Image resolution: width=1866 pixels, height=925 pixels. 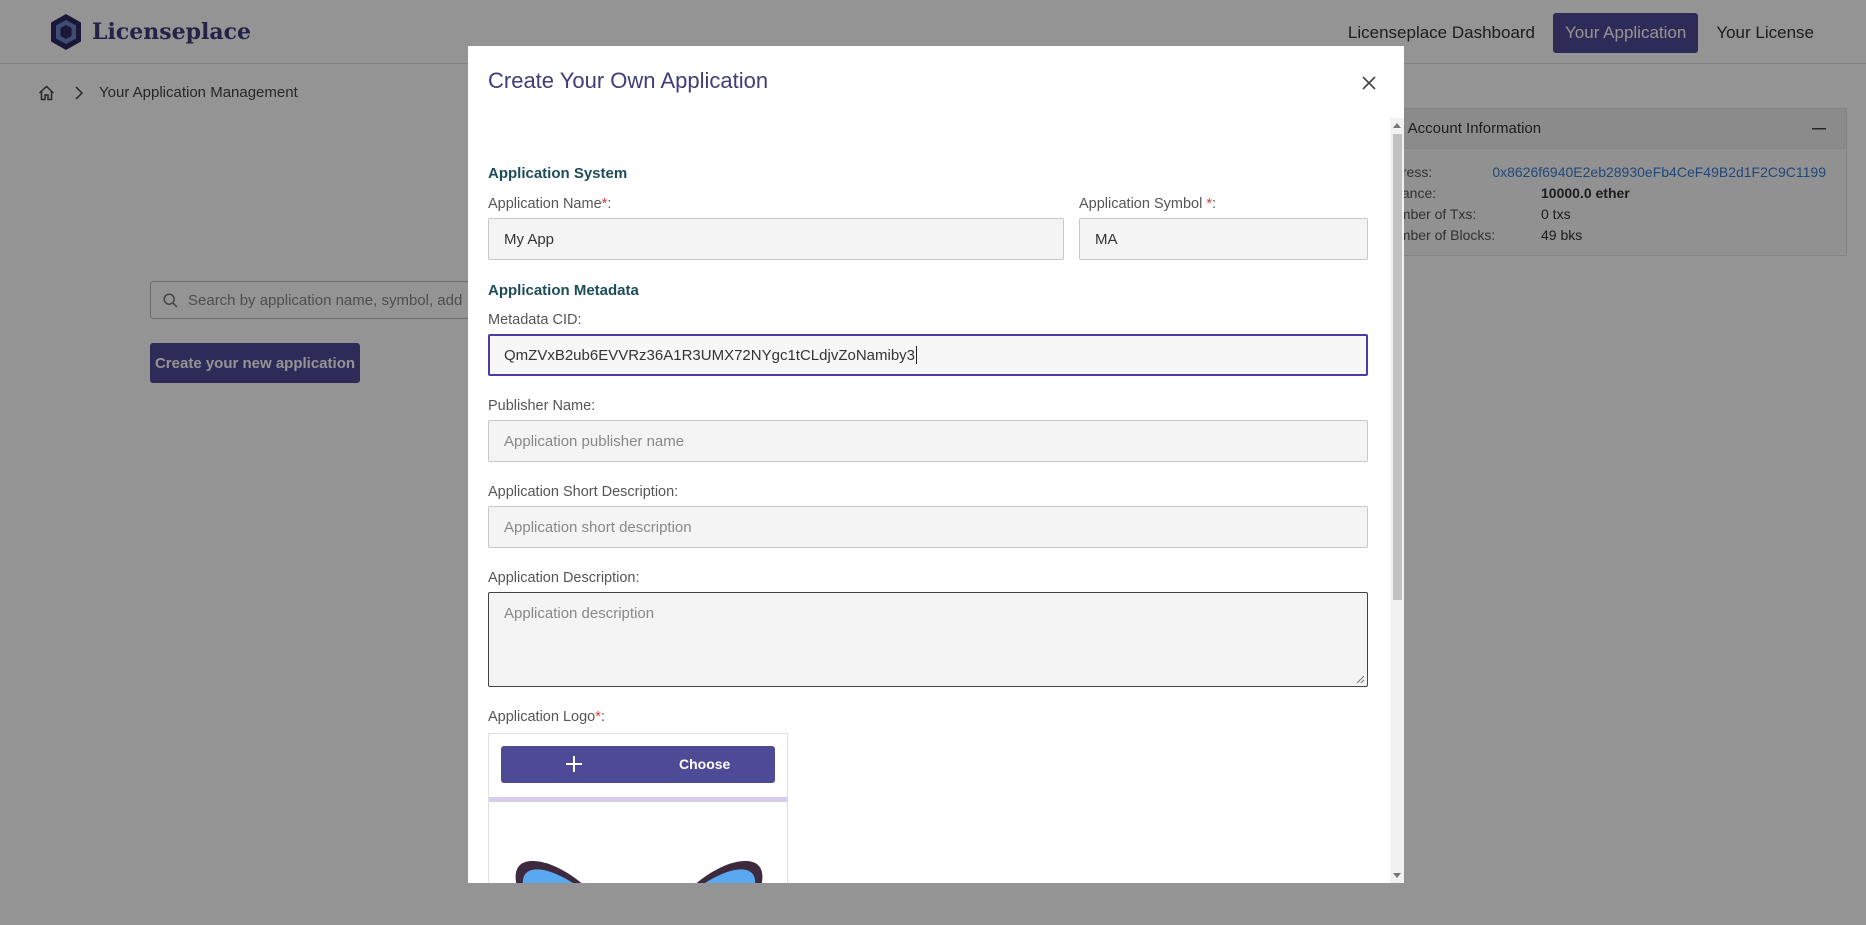 What do you see at coordinates (542, 717) in the screenshot?
I see `app-logo-label-text: Application Logo` at bounding box center [542, 717].